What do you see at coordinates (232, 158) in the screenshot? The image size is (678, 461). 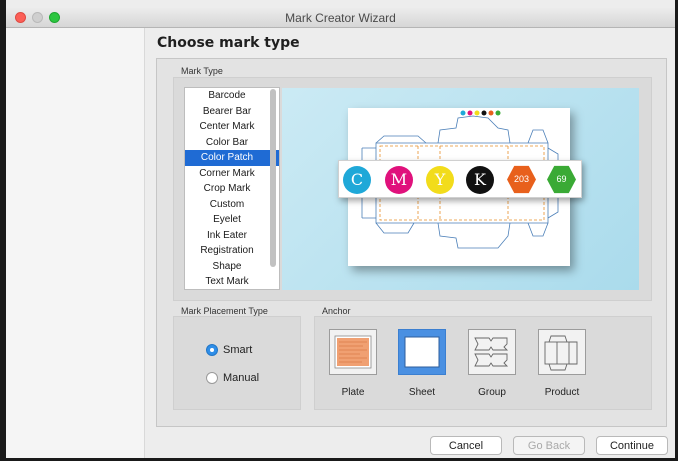 I see `list-item-color-patch: Color Patch` at bounding box center [232, 158].